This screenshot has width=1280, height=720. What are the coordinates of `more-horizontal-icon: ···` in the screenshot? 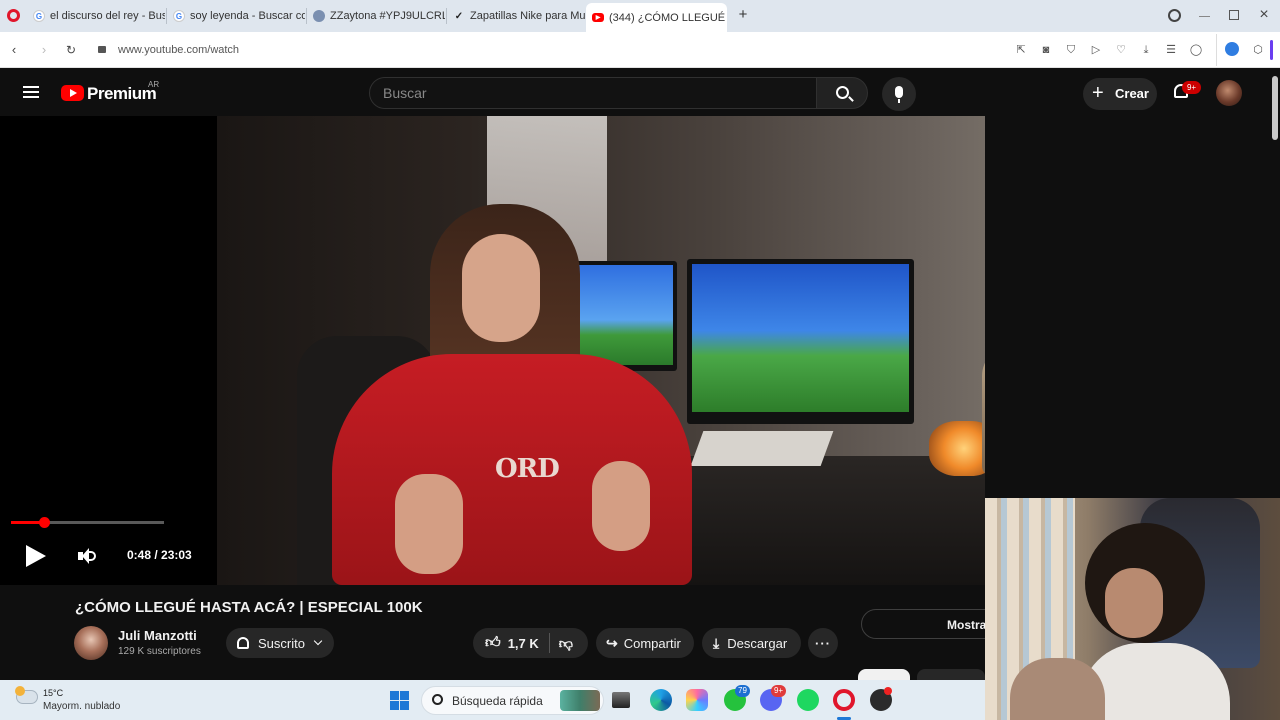 It's located at (823, 643).